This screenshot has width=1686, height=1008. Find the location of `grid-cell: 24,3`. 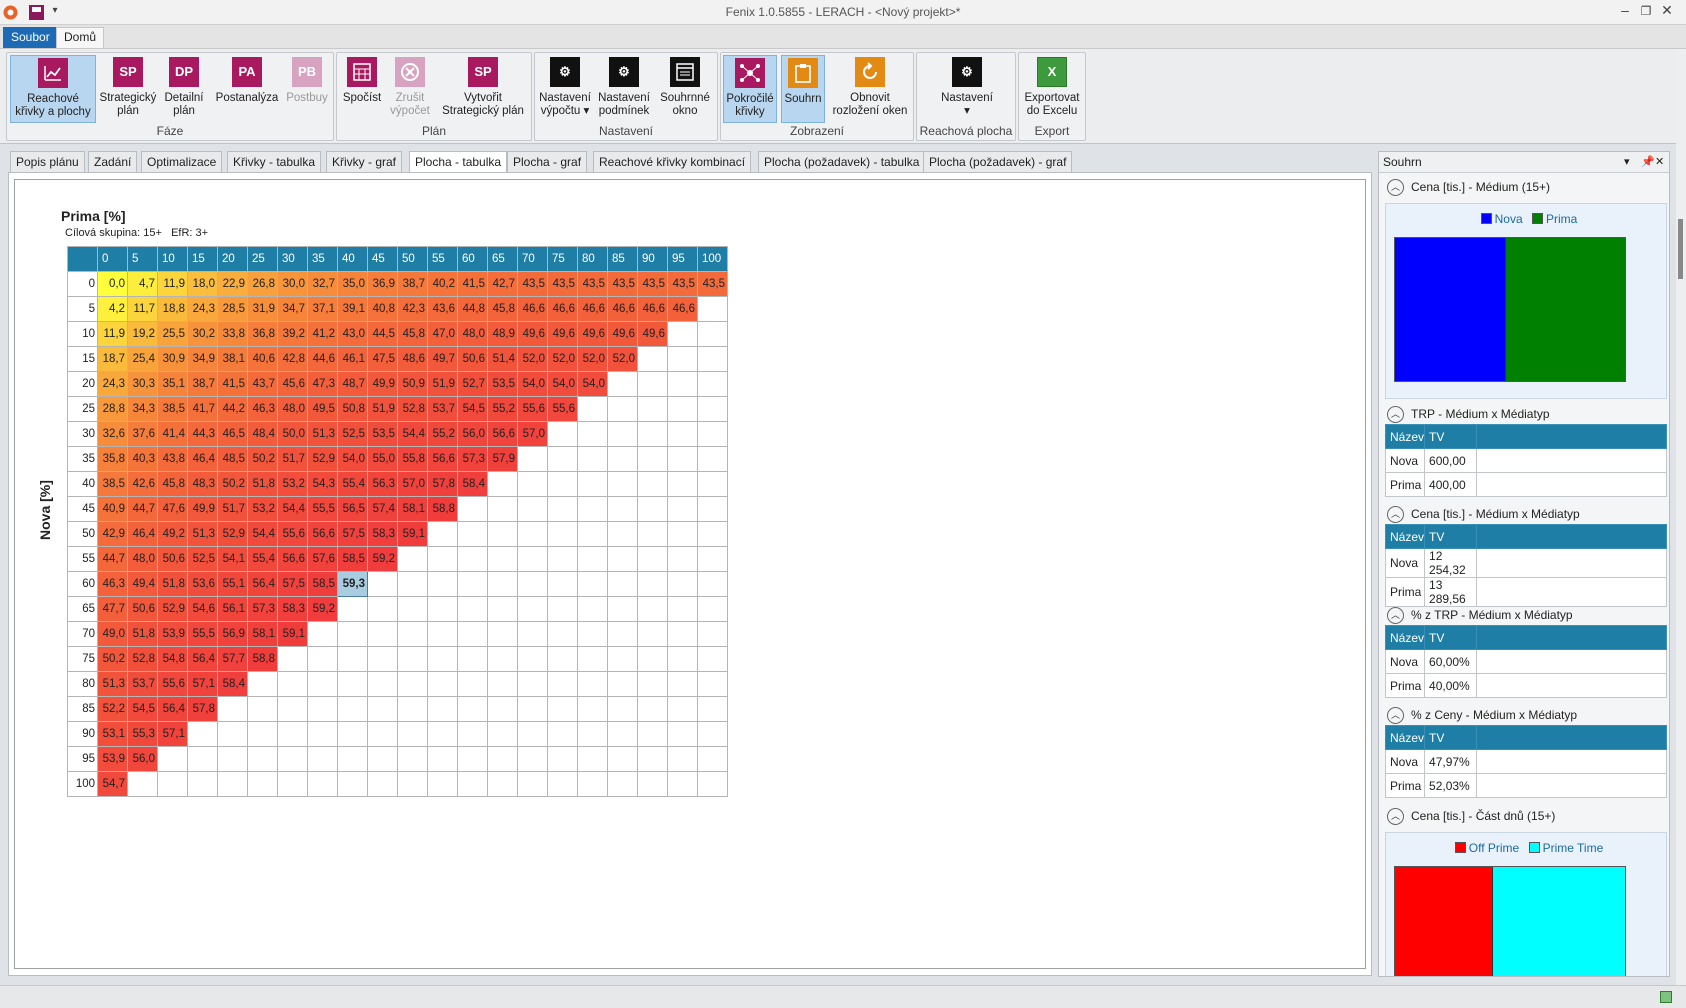

grid-cell: 24,3 is located at coordinates (202, 309).